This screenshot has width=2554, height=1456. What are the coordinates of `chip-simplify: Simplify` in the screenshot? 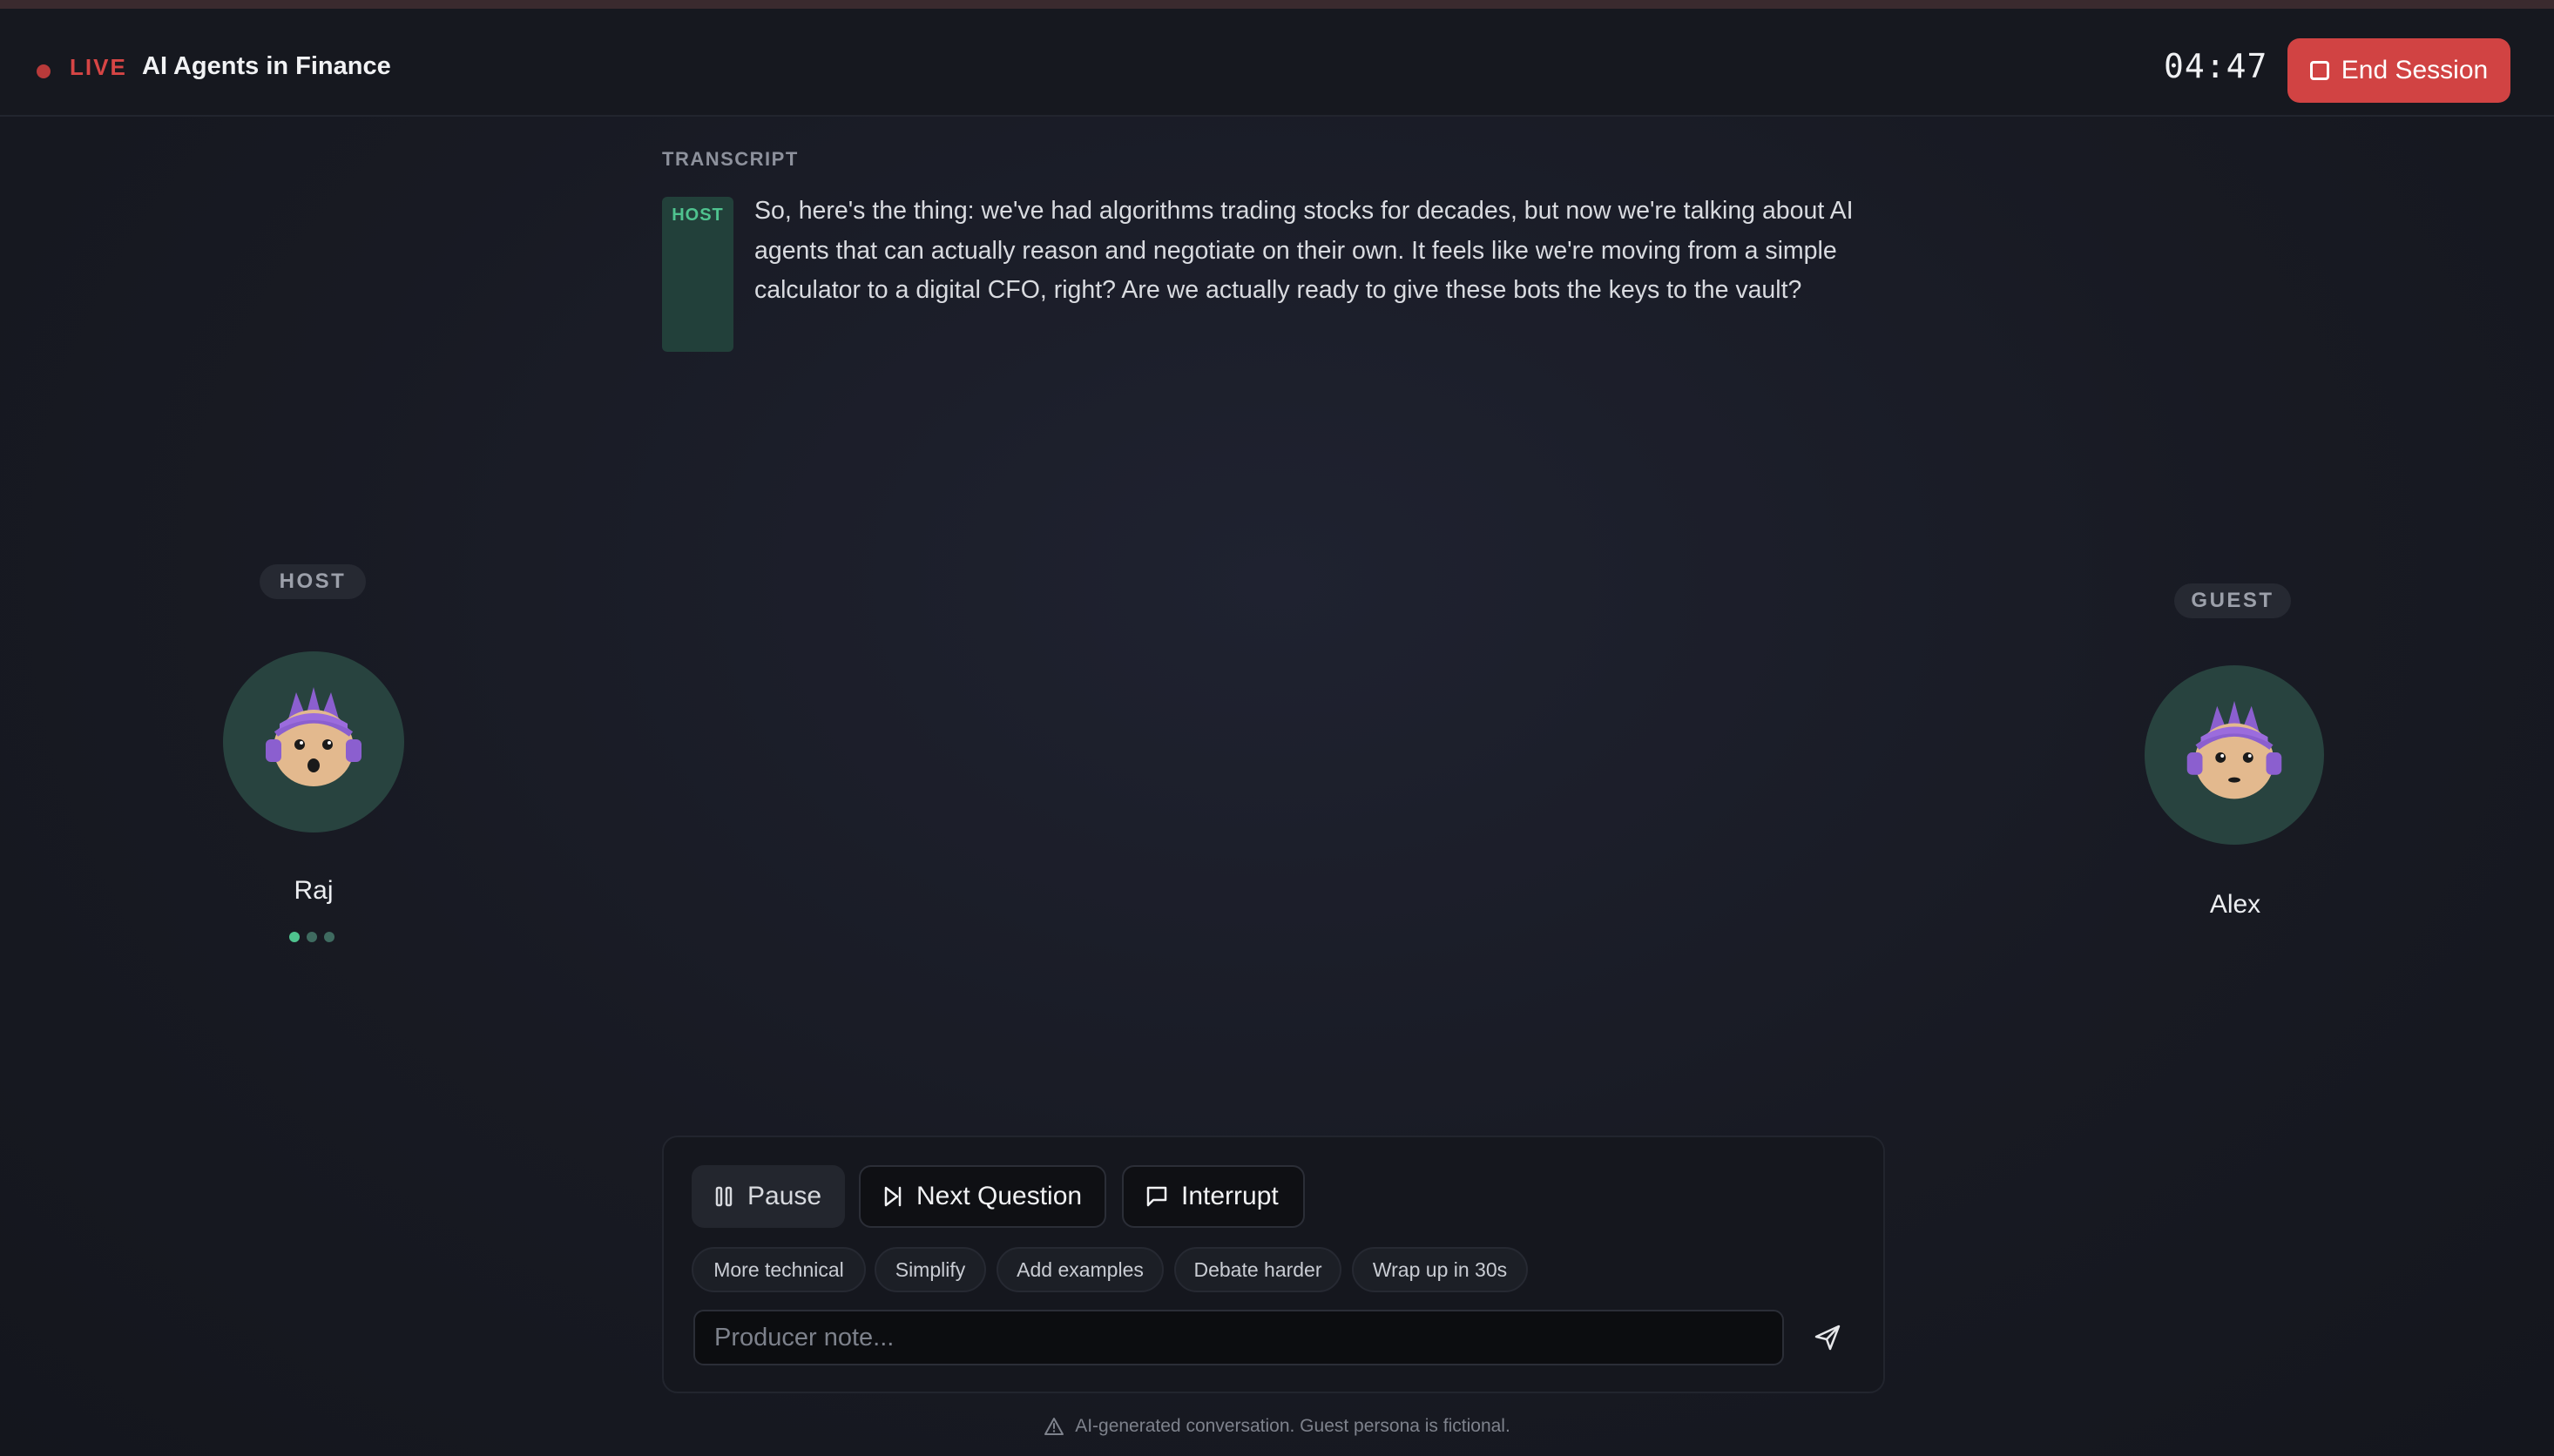 It's located at (930, 1269).